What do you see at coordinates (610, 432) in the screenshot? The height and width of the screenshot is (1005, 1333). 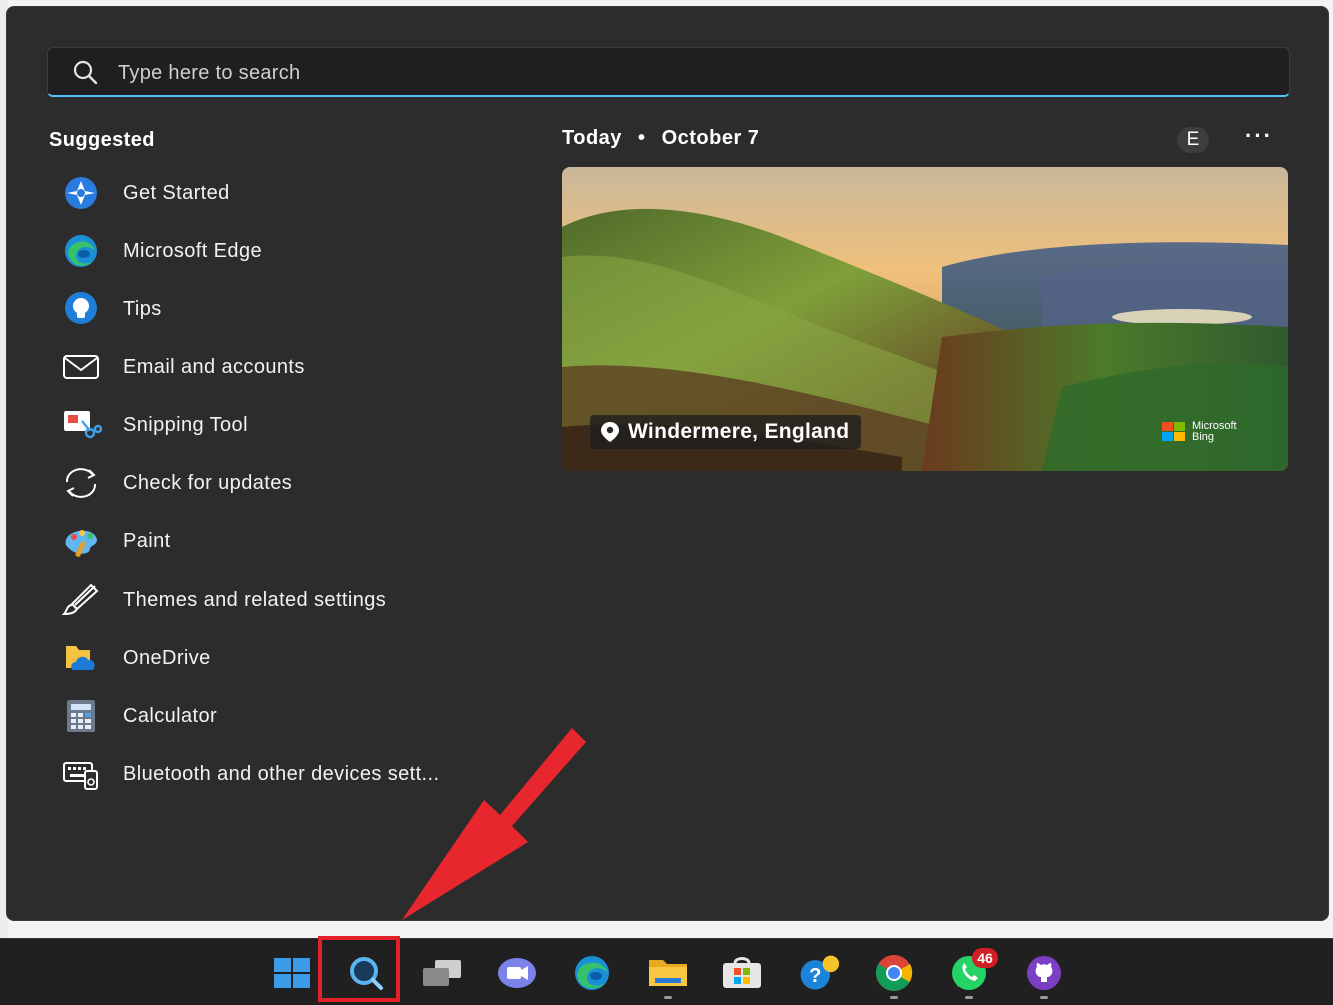 I see `location-pin-icon` at bounding box center [610, 432].